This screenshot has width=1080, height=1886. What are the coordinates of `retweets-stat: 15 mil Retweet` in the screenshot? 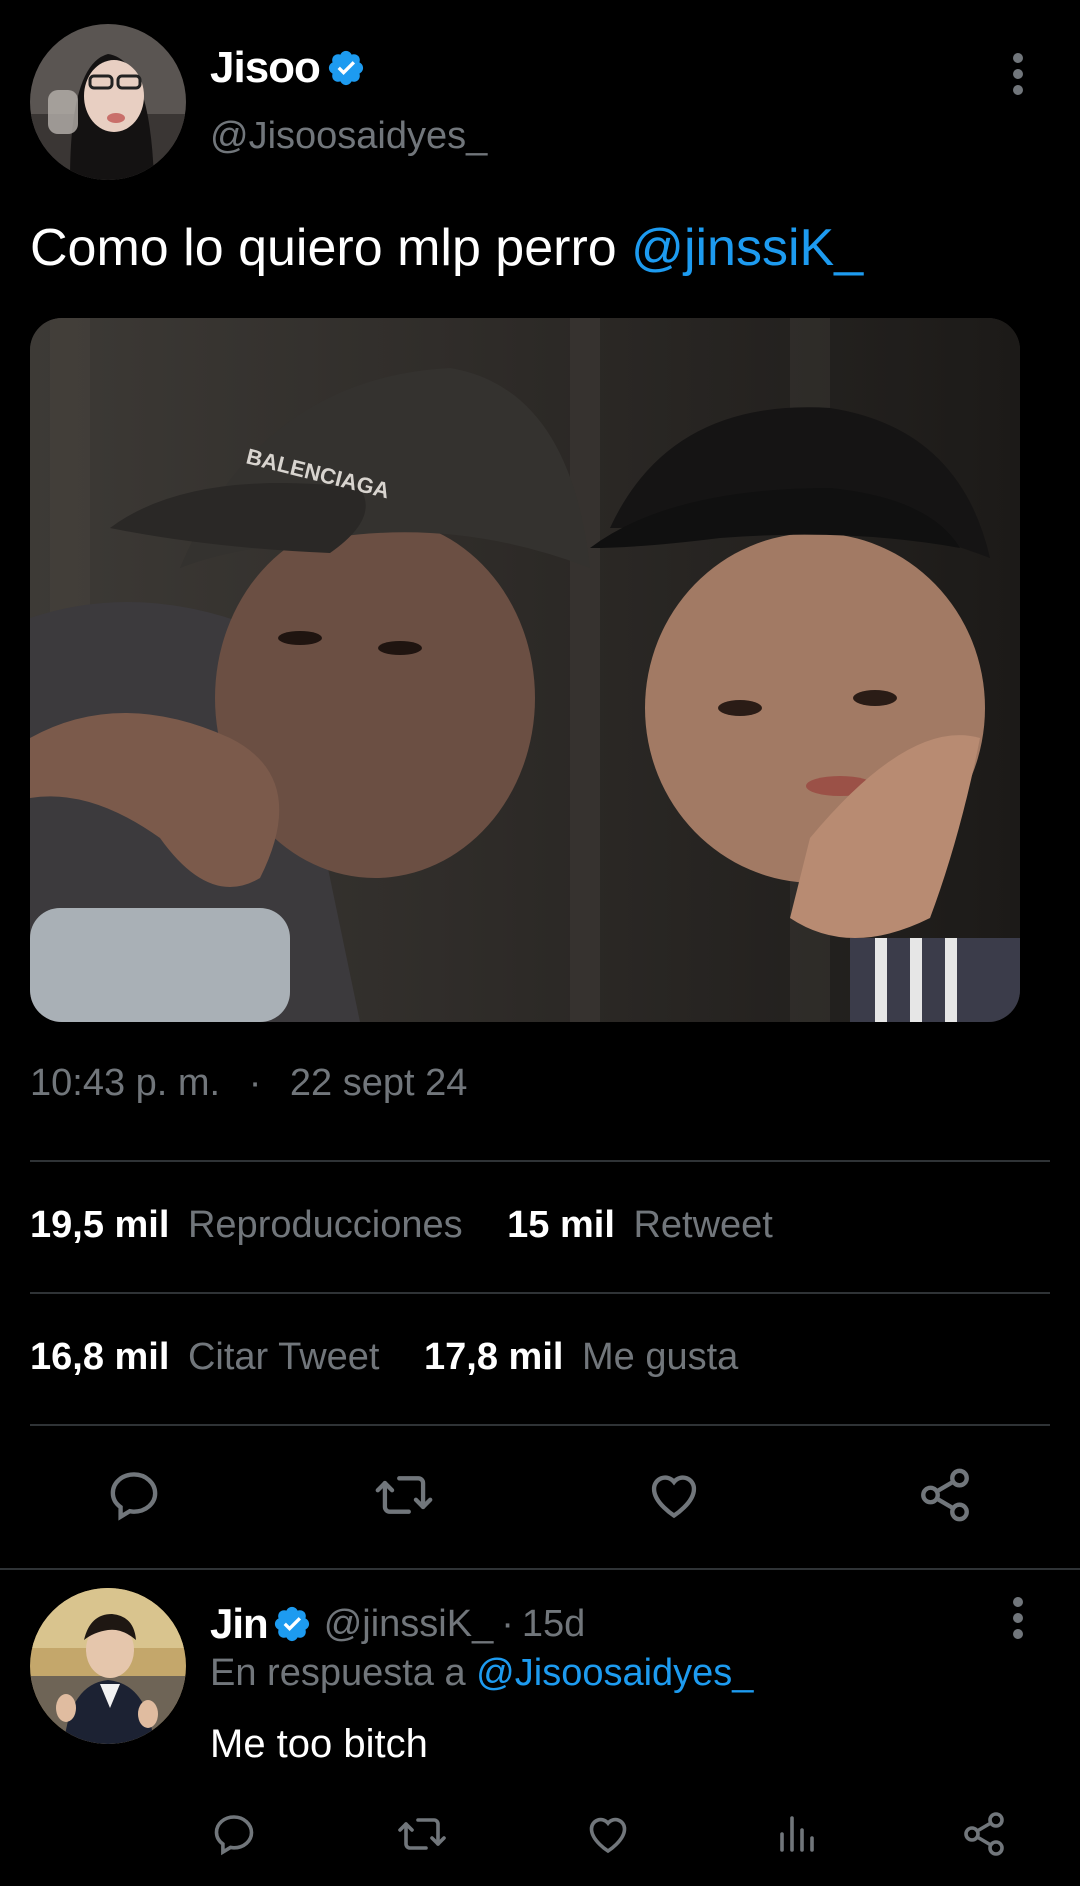 It's located at (640, 1225).